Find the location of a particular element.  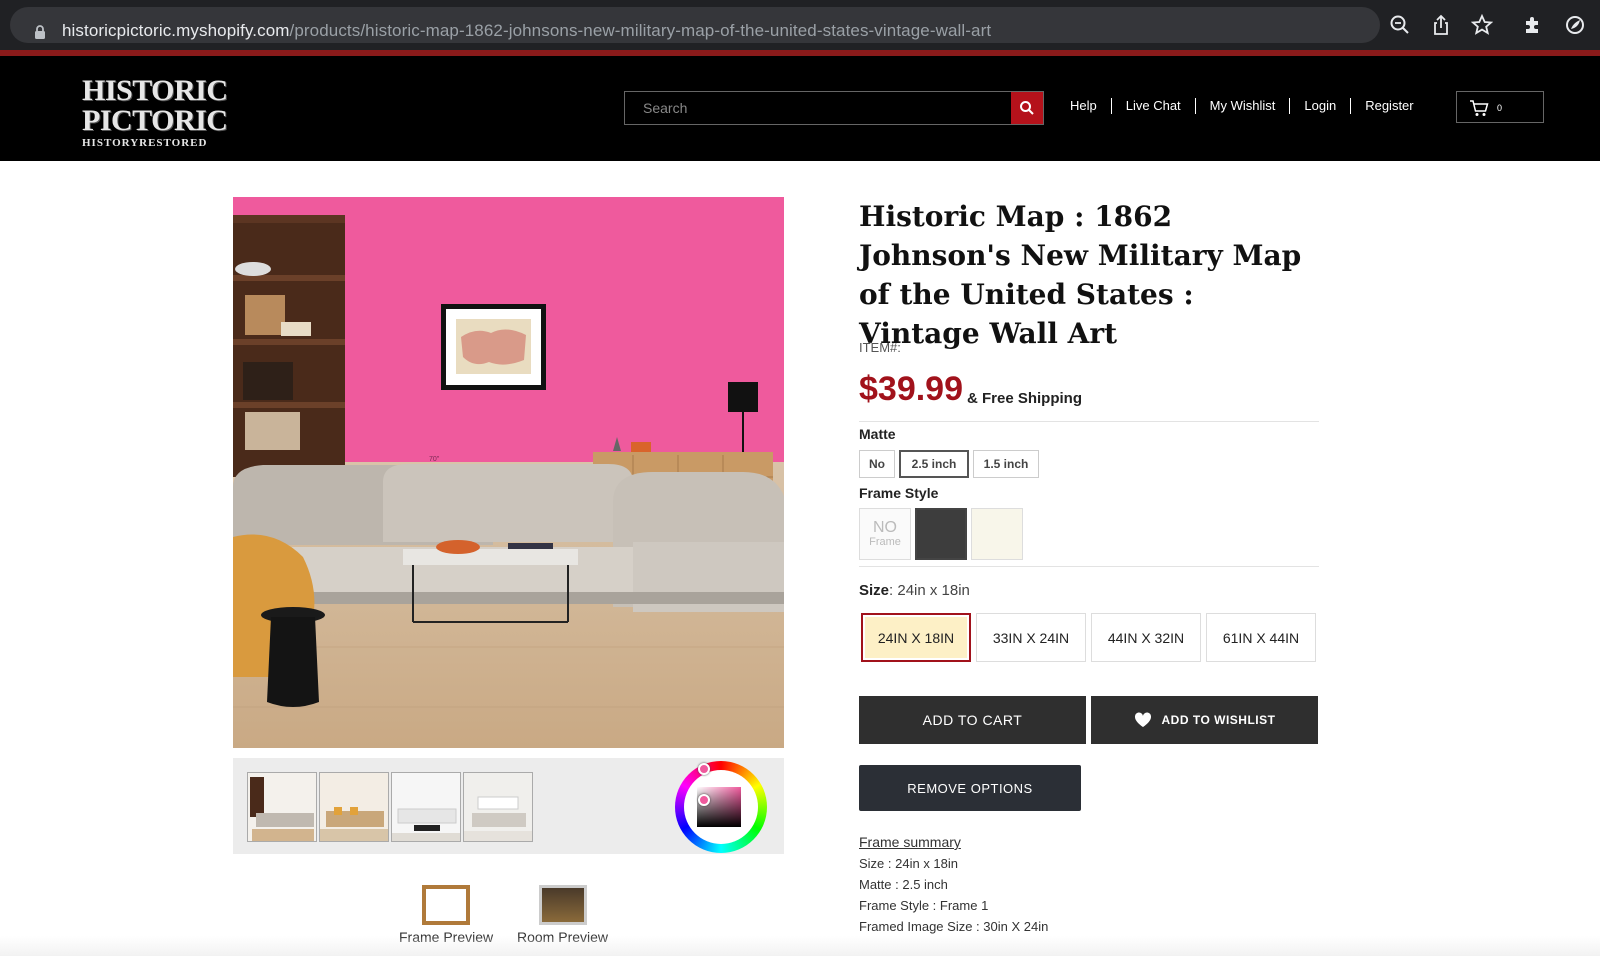

matte-option-2-5-inch: 2.5 inch is located at coordinates (934, 464).